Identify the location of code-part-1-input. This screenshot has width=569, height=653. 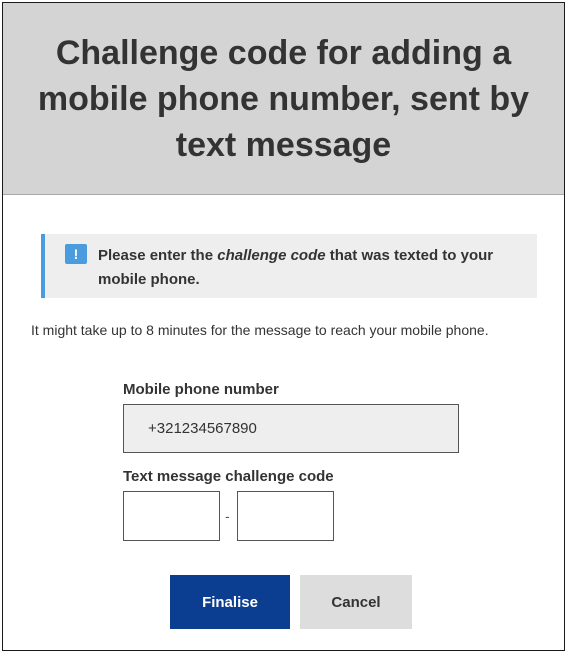
(171, 516).